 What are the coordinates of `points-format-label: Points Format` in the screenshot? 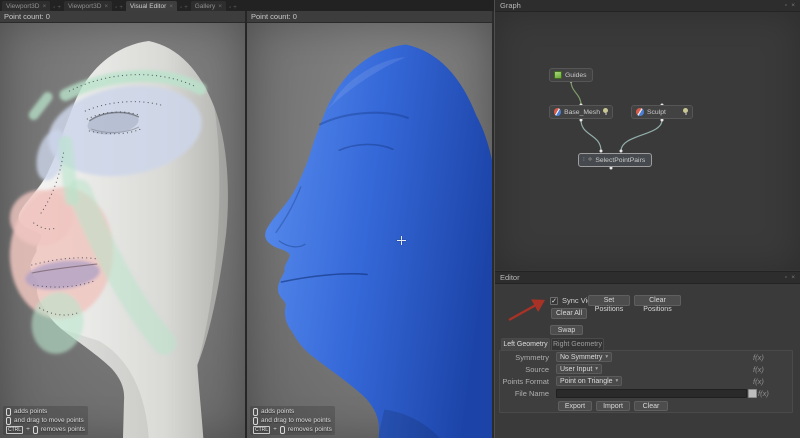 It's located at (525, 381).